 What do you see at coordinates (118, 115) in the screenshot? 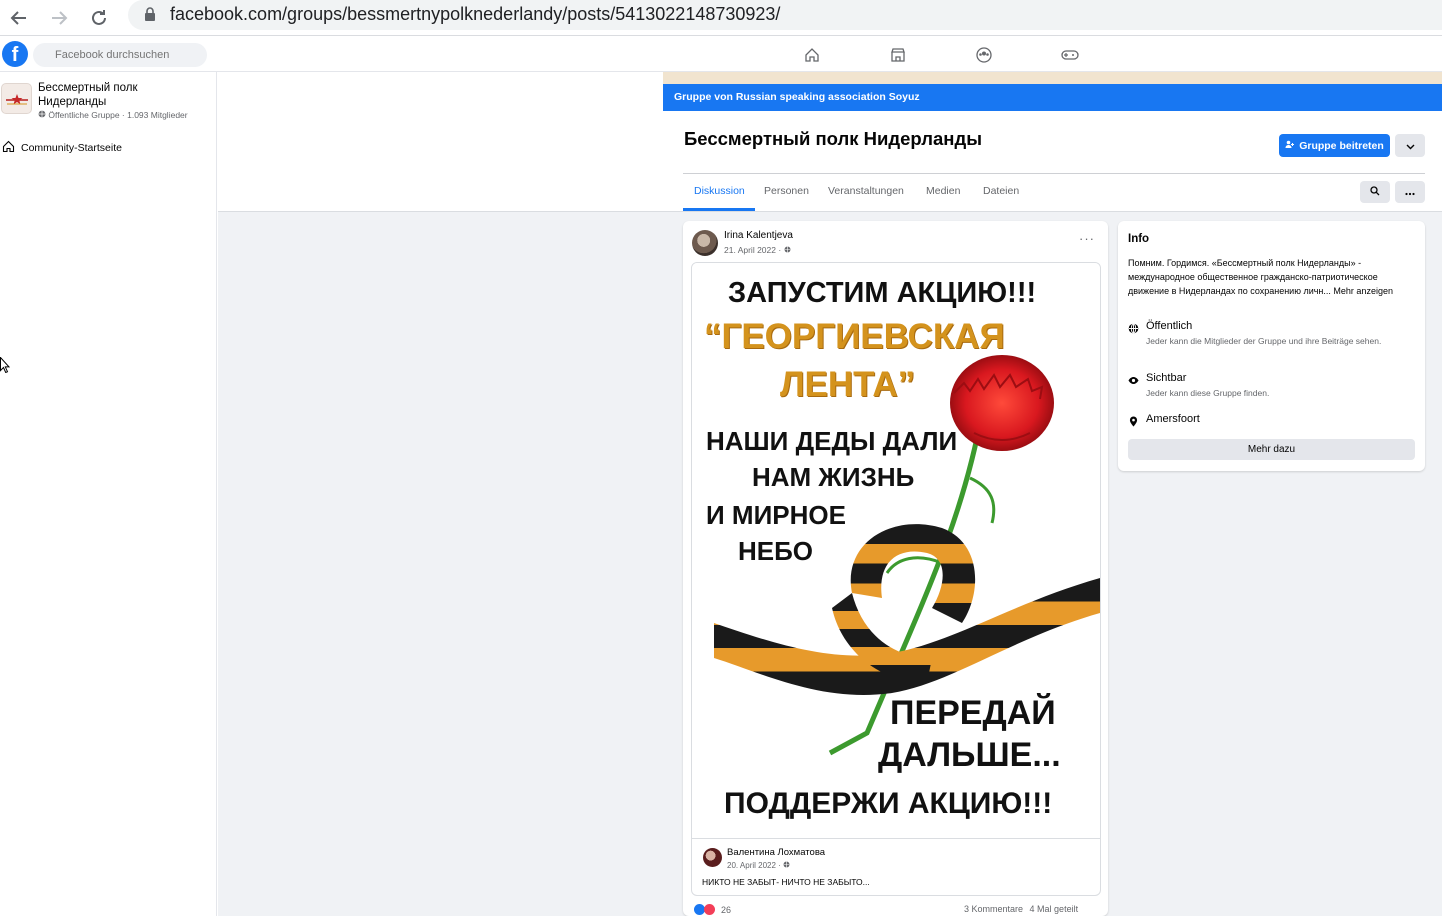
I see `group-meta-text: Öffentliche Gruppe · 1.093 Mitglieder` at bounding box center [118, 115].